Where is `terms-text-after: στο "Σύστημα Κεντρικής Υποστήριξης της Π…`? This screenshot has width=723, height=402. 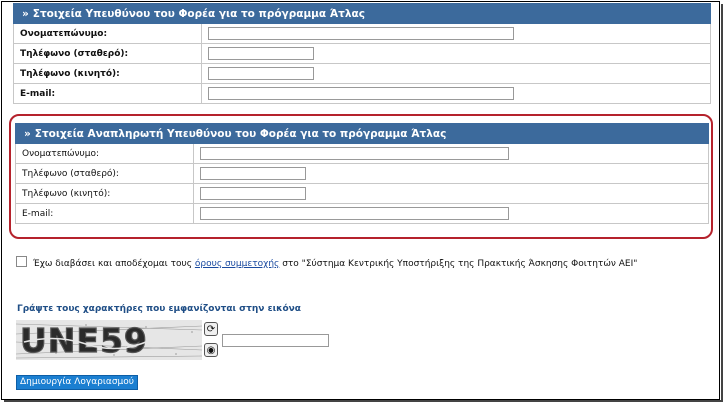 terms-text-after: στο "Σύστημα Κεντρικής Υποστήριξης της Π… is located at coordinates (460, 264).